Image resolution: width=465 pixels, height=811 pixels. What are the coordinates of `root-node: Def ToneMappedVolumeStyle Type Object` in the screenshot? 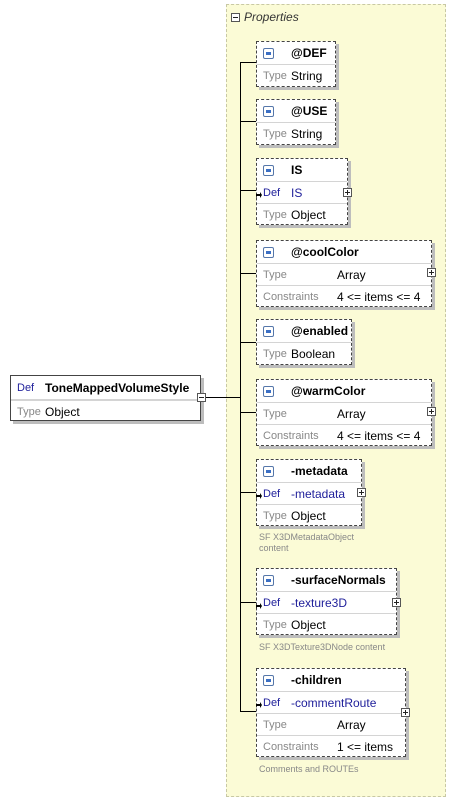 It's located at (108, 398).